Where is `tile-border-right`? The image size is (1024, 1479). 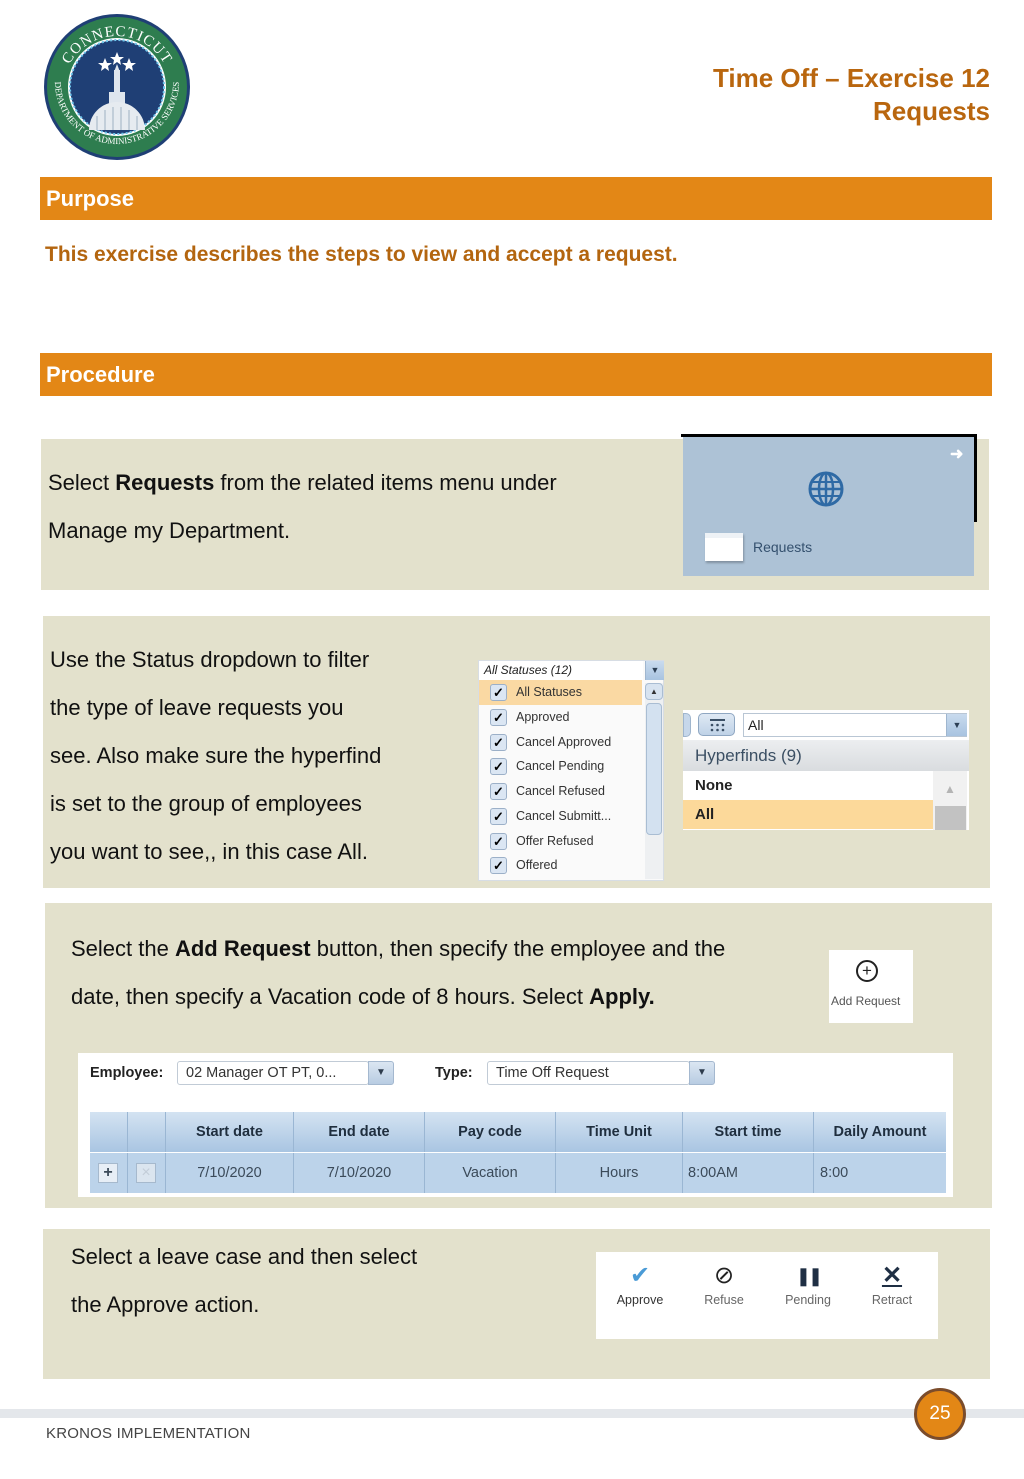 tile-border-right is located at coordinates (975, 479).